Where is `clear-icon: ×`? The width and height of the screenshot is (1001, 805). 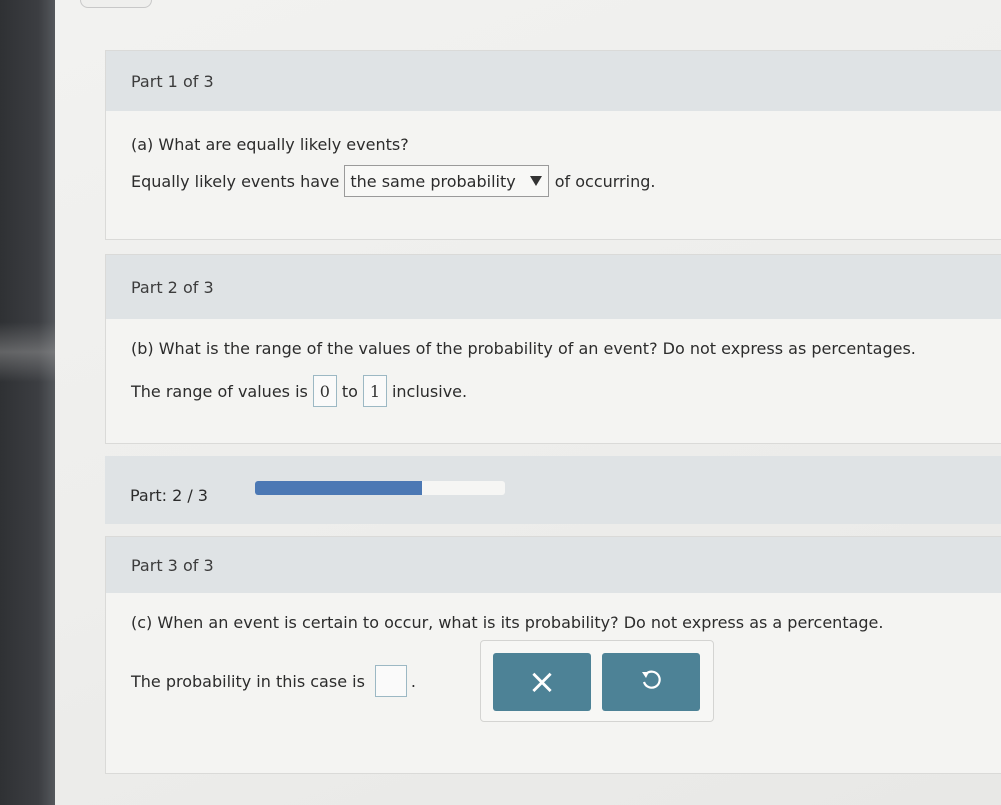
clear-icon: × is located at coordinates (542, 682).